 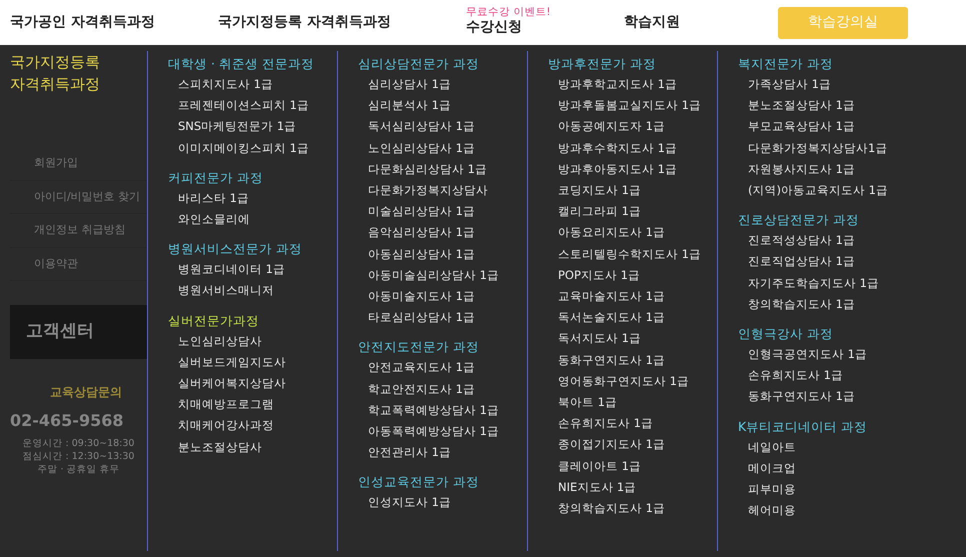 What do you see at coordinates (442, 85) in the screenshot?
I see `course-link: 심리상담사 1급` at bounding box center [442, 85].